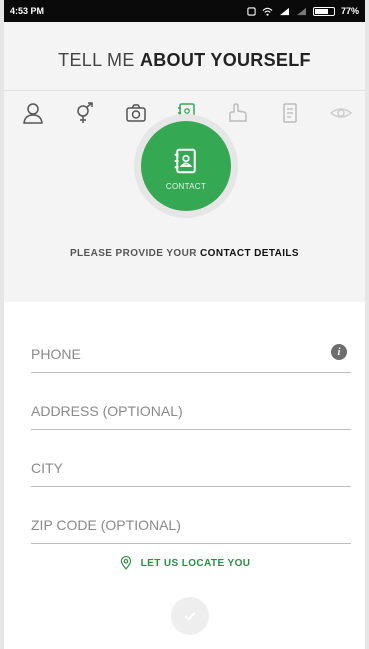  I want to click on step-photo, so click(136, 113).